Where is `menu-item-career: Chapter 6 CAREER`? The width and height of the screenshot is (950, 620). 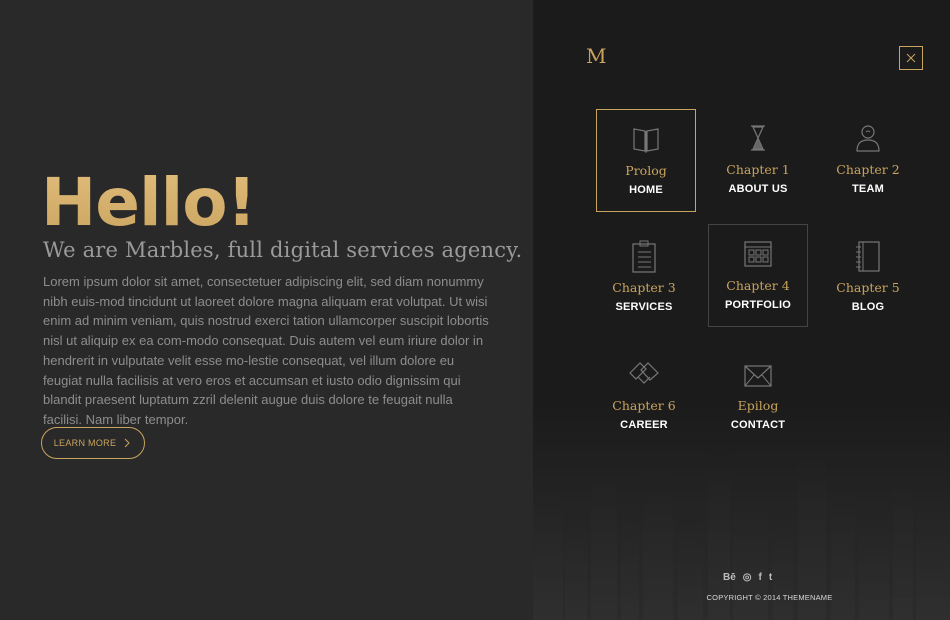
menu-item-career: Chapter 6 CAREER is located at coordinates (644, 396).